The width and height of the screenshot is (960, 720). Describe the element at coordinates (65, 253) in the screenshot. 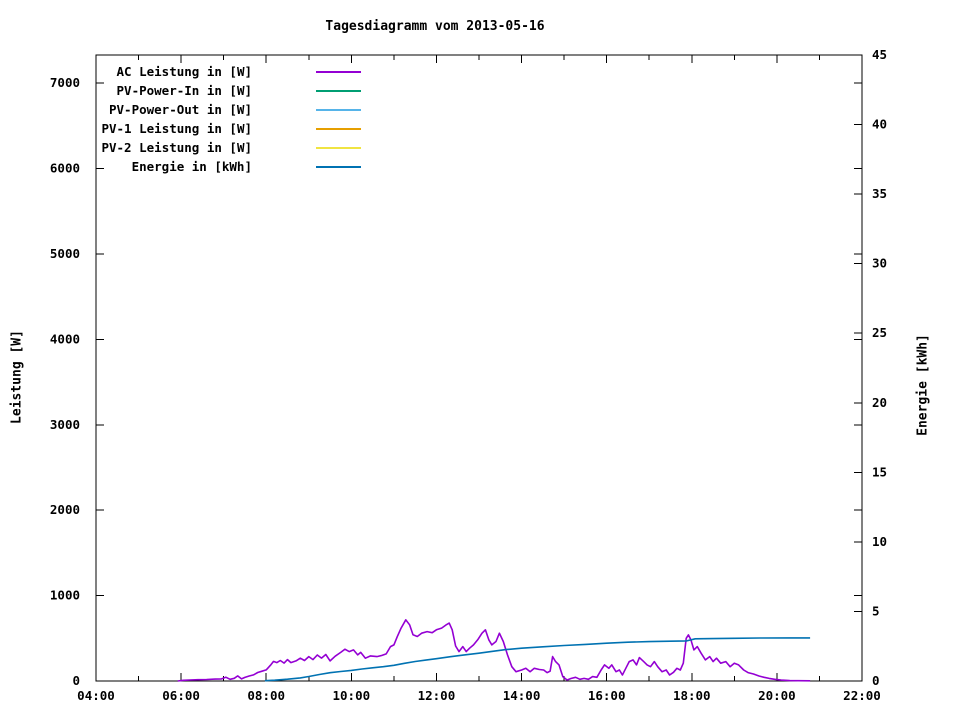

I see `y-left-tick-label: 5000` at that location.